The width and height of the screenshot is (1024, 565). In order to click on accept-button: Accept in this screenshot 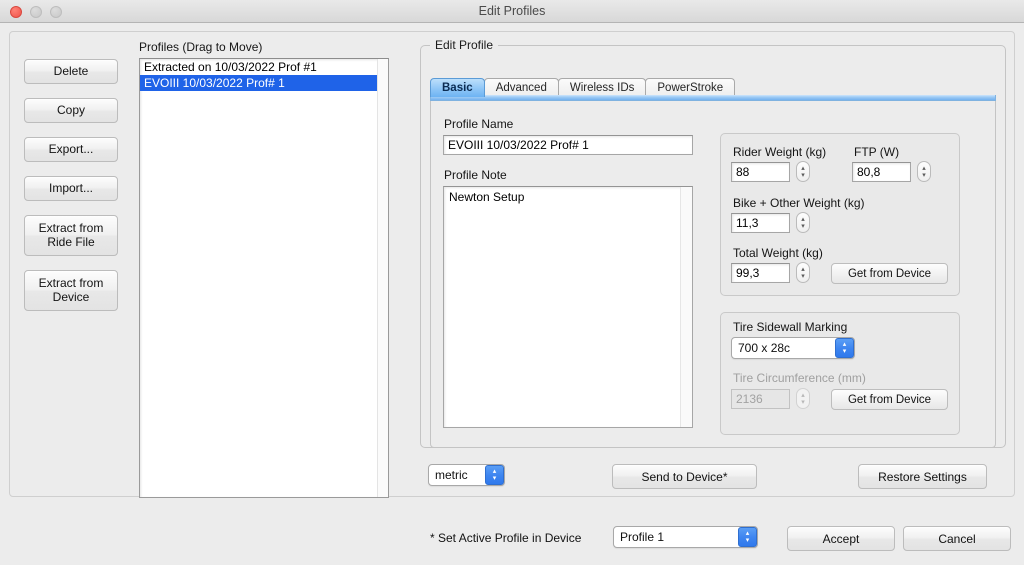, I will do `click(841, 538)`.